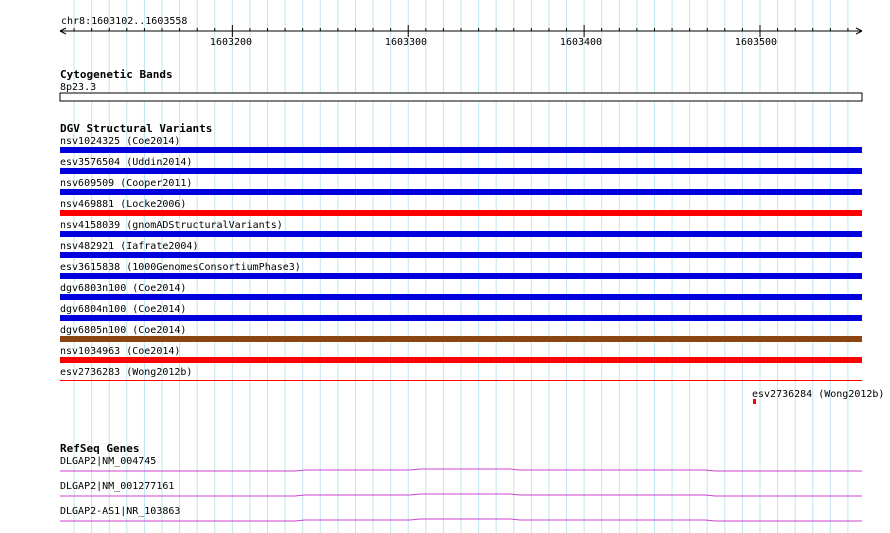 Image resolution: width=890 pixels, height=533 pixels. I want to click on refseq-track-title: RefSeq Genes, so click(99, 448).